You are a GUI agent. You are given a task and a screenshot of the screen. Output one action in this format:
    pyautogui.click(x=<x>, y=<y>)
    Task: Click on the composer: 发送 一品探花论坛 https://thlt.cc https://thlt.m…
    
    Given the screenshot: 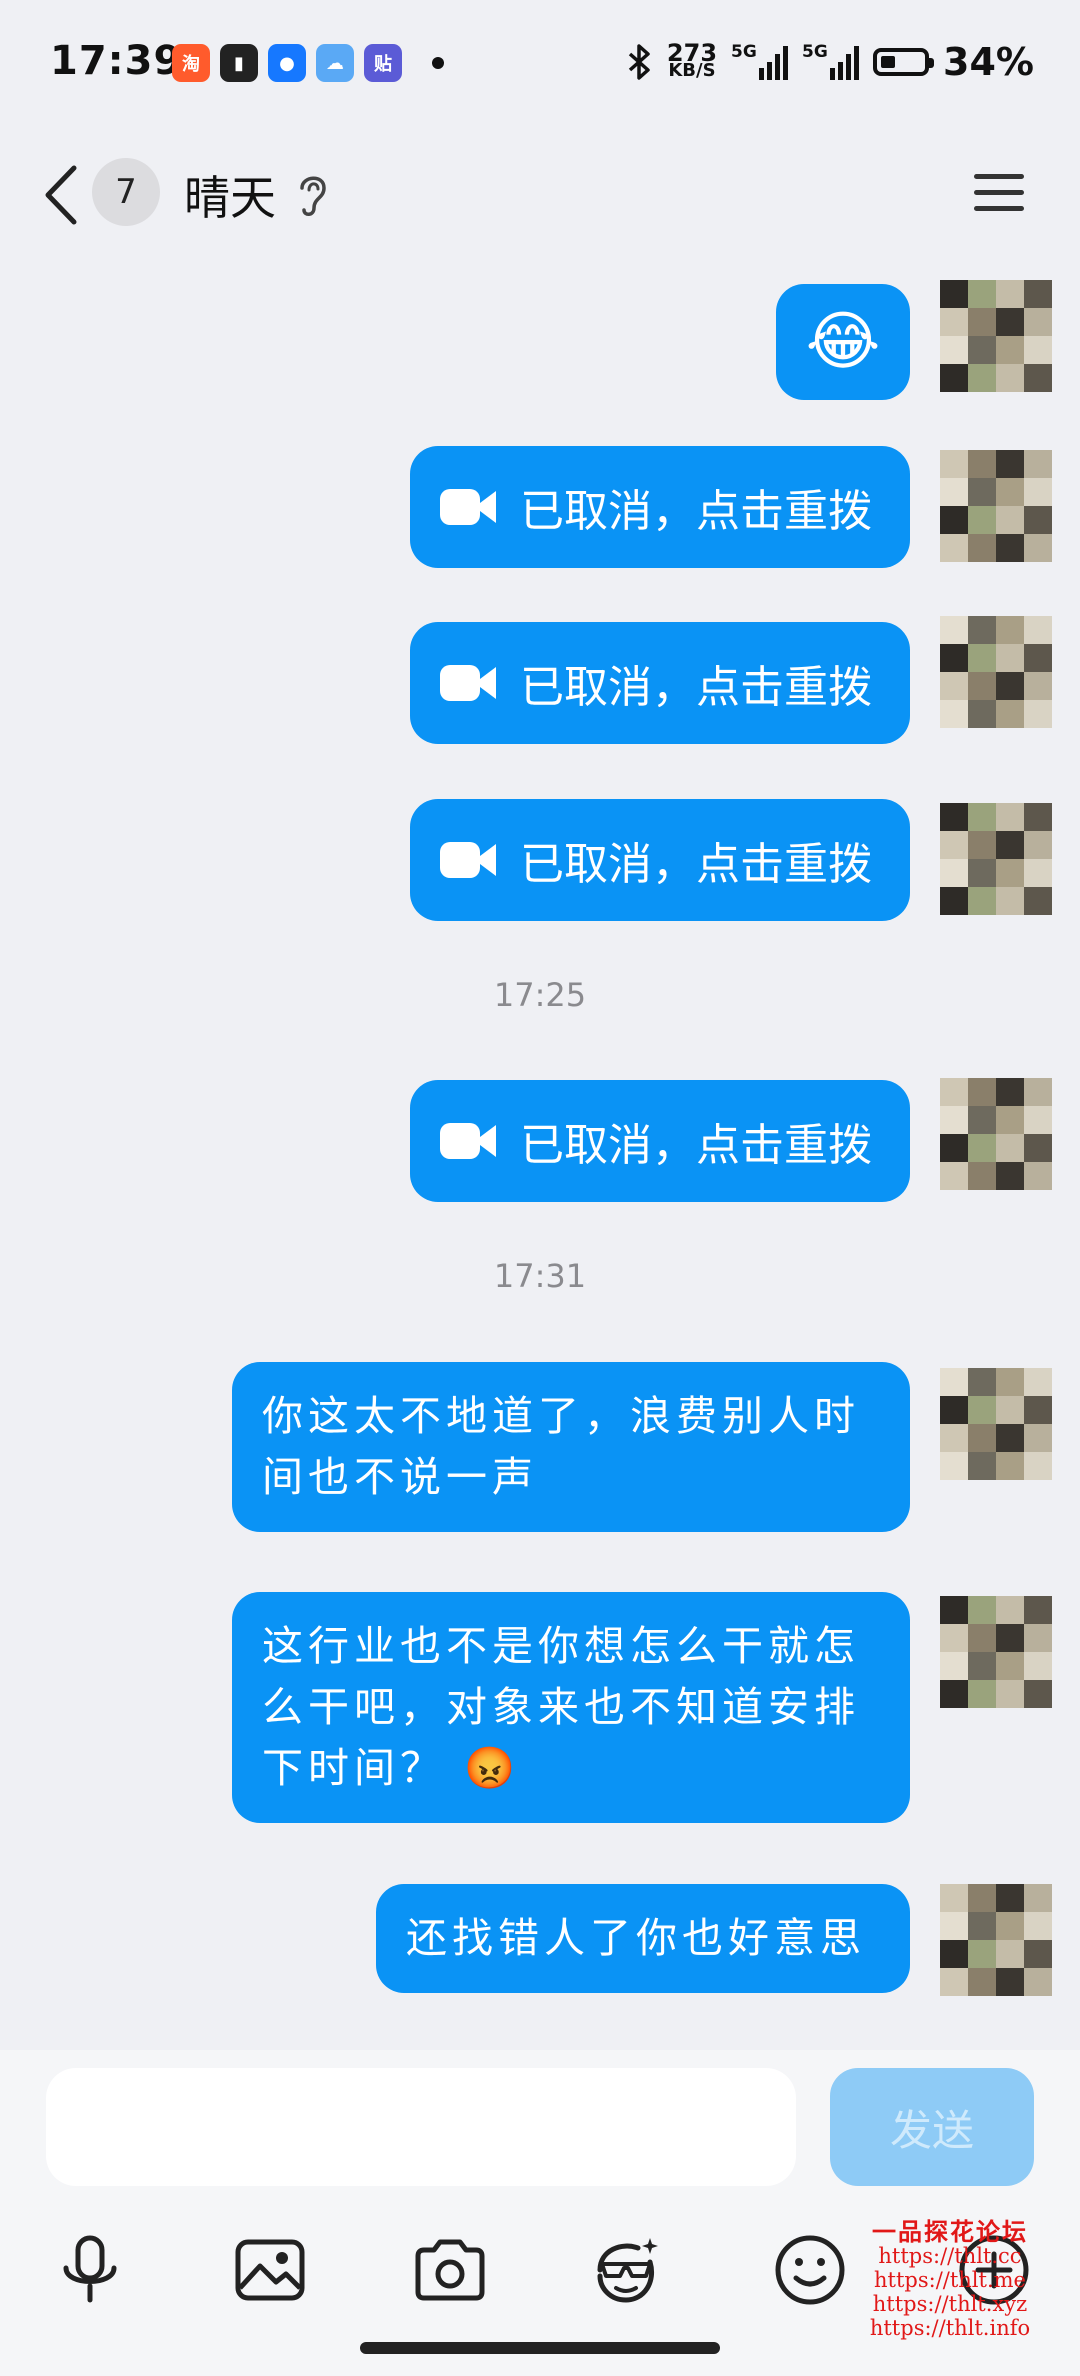 What is the action you would take?
    pyautogui.click(x=540, y=2213)
    